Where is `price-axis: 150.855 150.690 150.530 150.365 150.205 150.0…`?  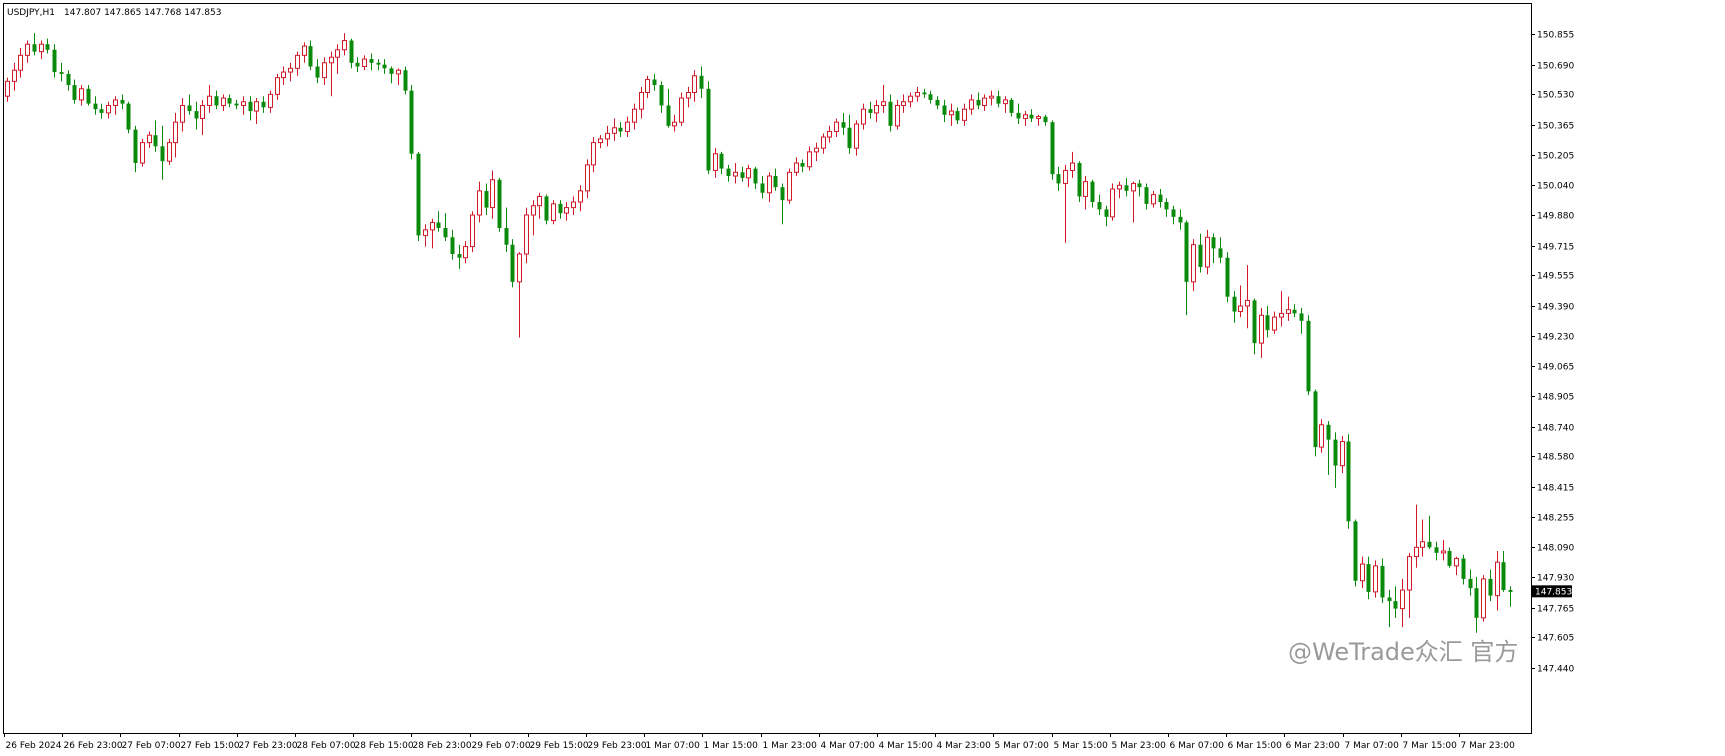 price-axis: 150.855 150.690 150.530 150.365 150.205 150.0… is located at coordinates (1552, 353).